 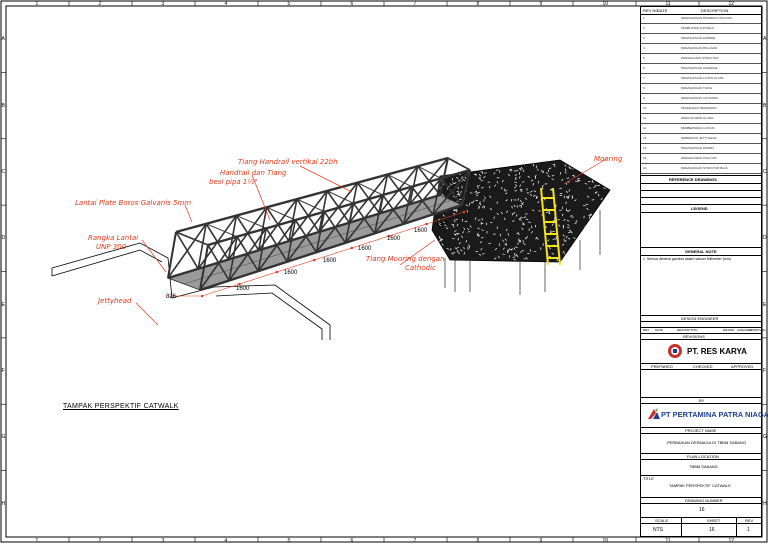 What do you see at coordinates (717, 351) in the screenshot?
I see `company-name: PT. RES KARYA` at bounding box center [717, 351].